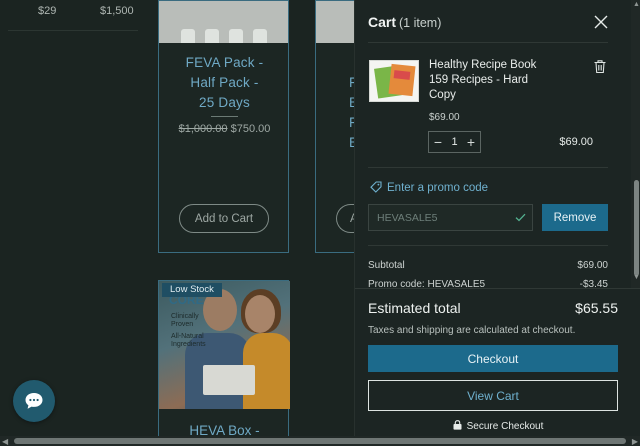 The height and width of the screenshot is (446, 640). Describe the element at coordinates (457, 425) in the screenshot. I see `lock-icon` at that location.